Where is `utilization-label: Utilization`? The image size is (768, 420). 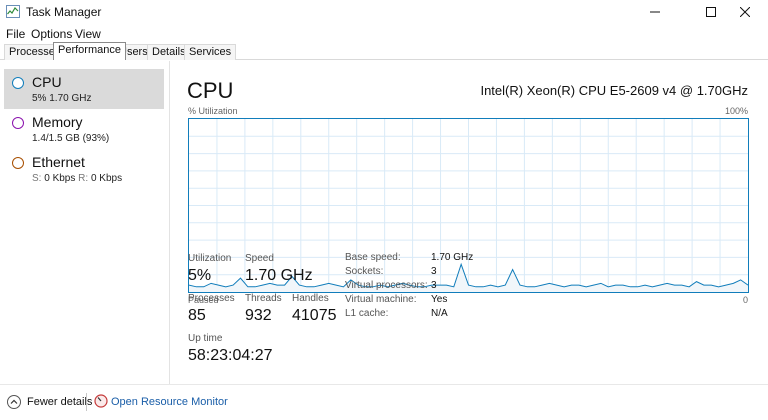 utilization-label: Utilization is located at coordinates (210, 258).